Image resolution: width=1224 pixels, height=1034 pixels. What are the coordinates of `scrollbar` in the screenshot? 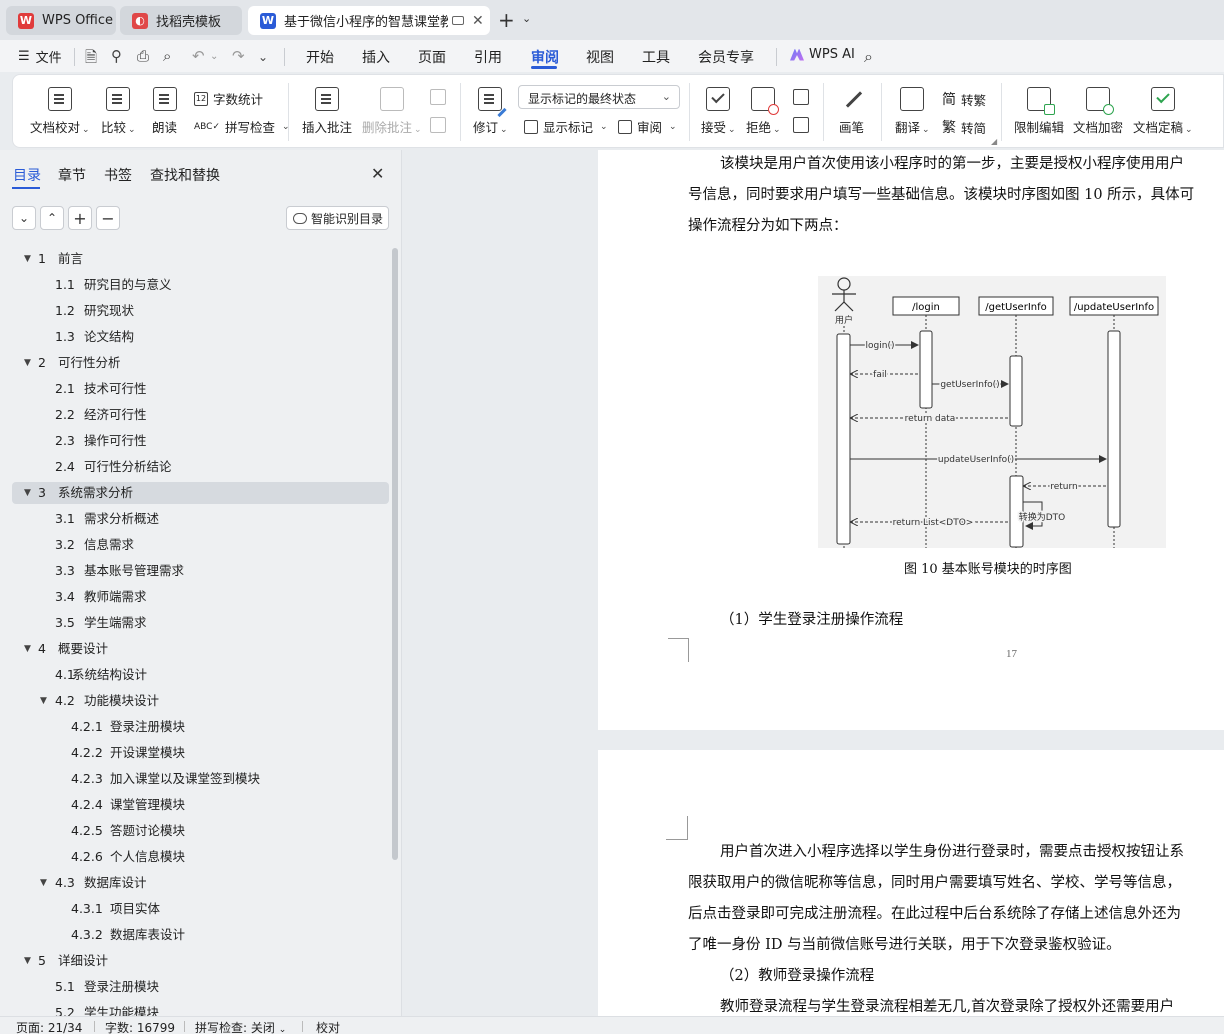 It's located at (395, 554).